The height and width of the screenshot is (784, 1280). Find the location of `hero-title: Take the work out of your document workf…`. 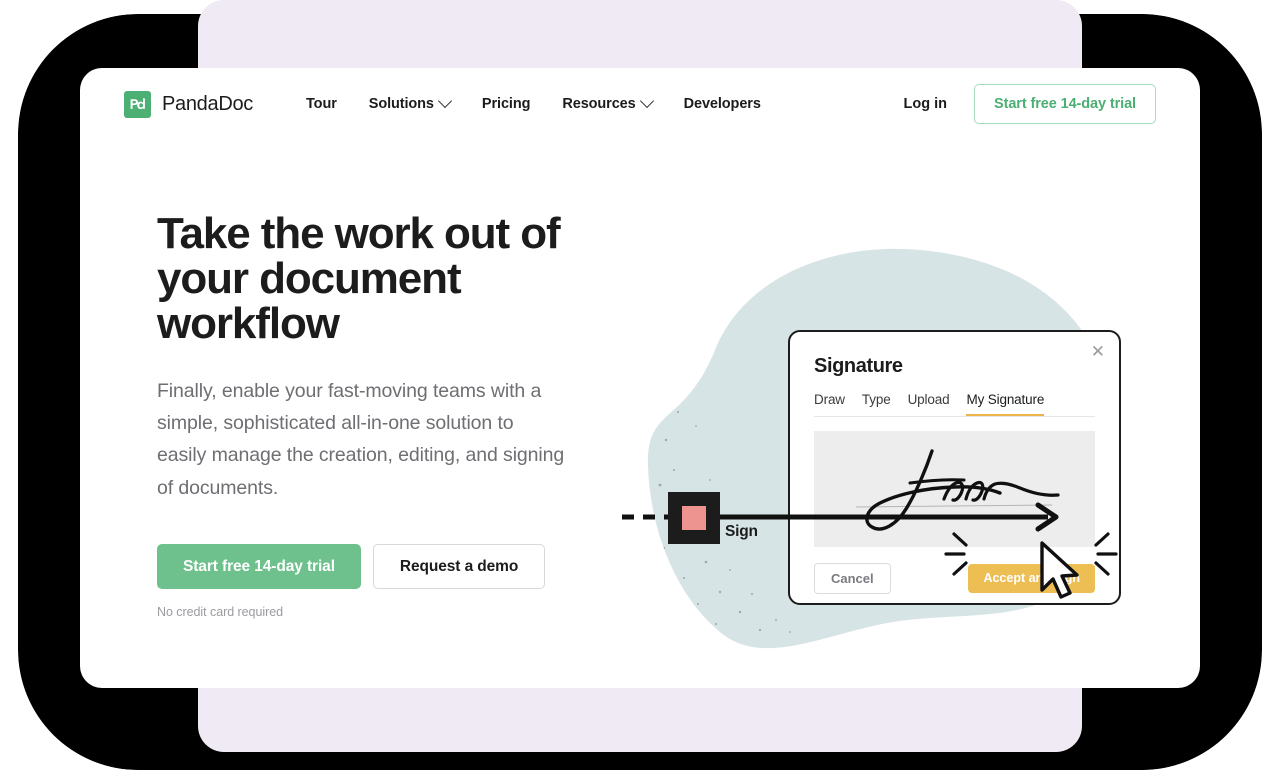

hero-title: Take the work out of your document workf… is located at coordinates (359, 278).